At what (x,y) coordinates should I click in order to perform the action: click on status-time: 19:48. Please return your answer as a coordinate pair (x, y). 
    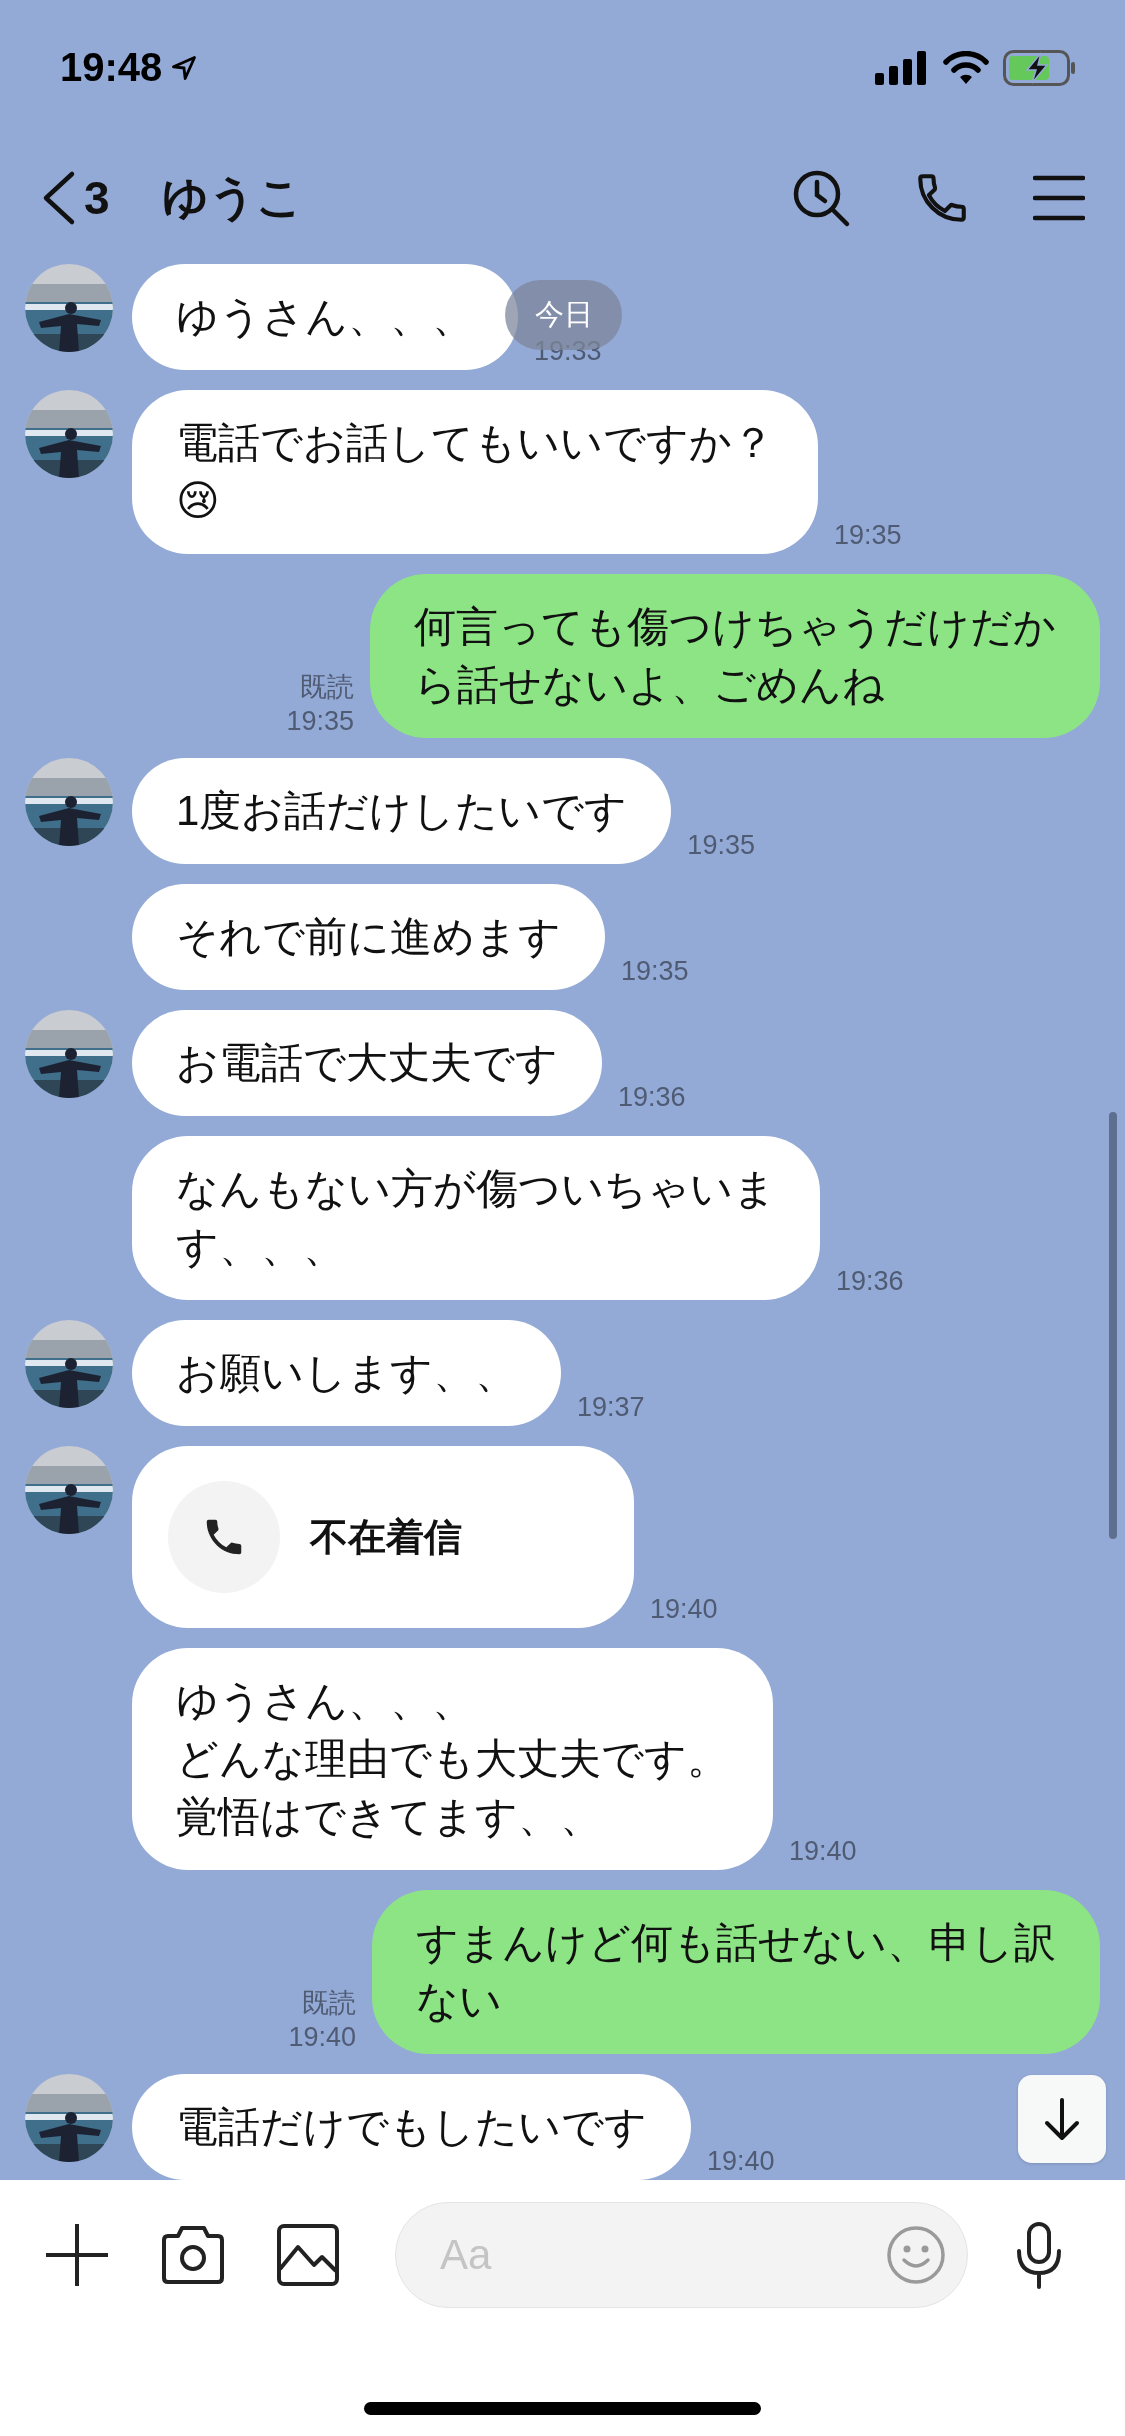
    Looking at the image, I should click on (111, 67).